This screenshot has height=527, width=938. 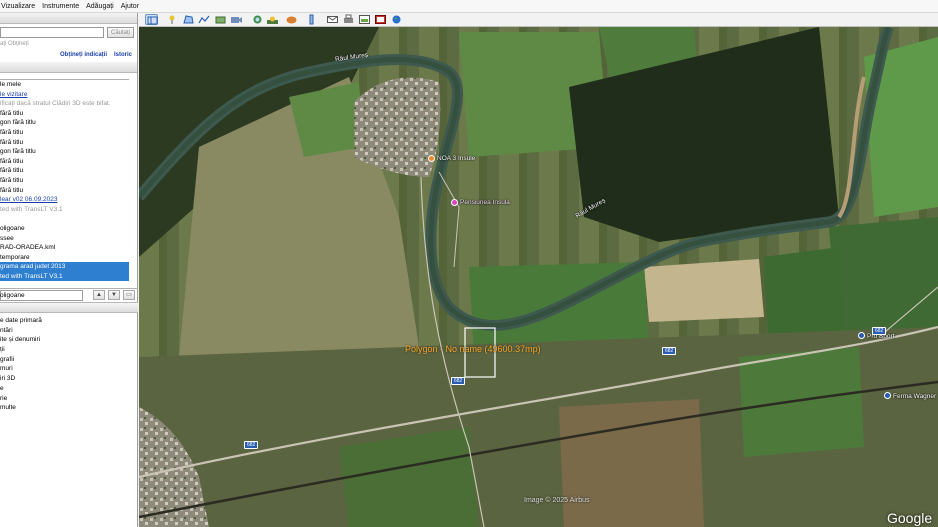 What do you see at coordinates (380, 19) in the screenshot?
I see `maps-icon` at bounding box center [380, 19].